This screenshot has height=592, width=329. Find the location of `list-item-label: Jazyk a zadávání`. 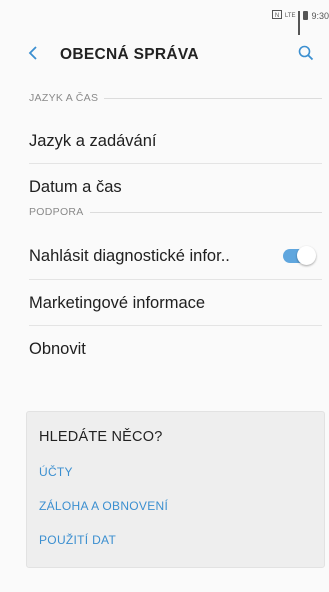

list-item-label: Jazyk a zadávání is located at coordinates (93, 140).